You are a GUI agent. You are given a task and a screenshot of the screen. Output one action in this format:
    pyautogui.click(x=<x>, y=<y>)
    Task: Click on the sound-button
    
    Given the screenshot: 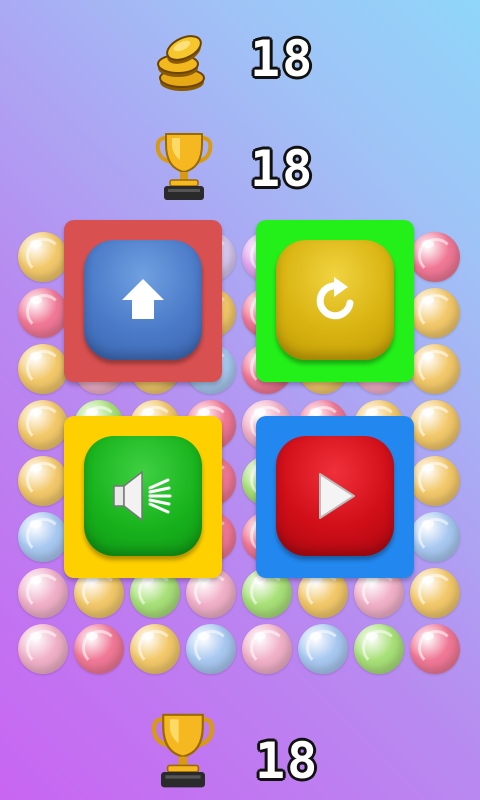 What is the action you would take?
    pyautogui.click(x=143, y=496)
    